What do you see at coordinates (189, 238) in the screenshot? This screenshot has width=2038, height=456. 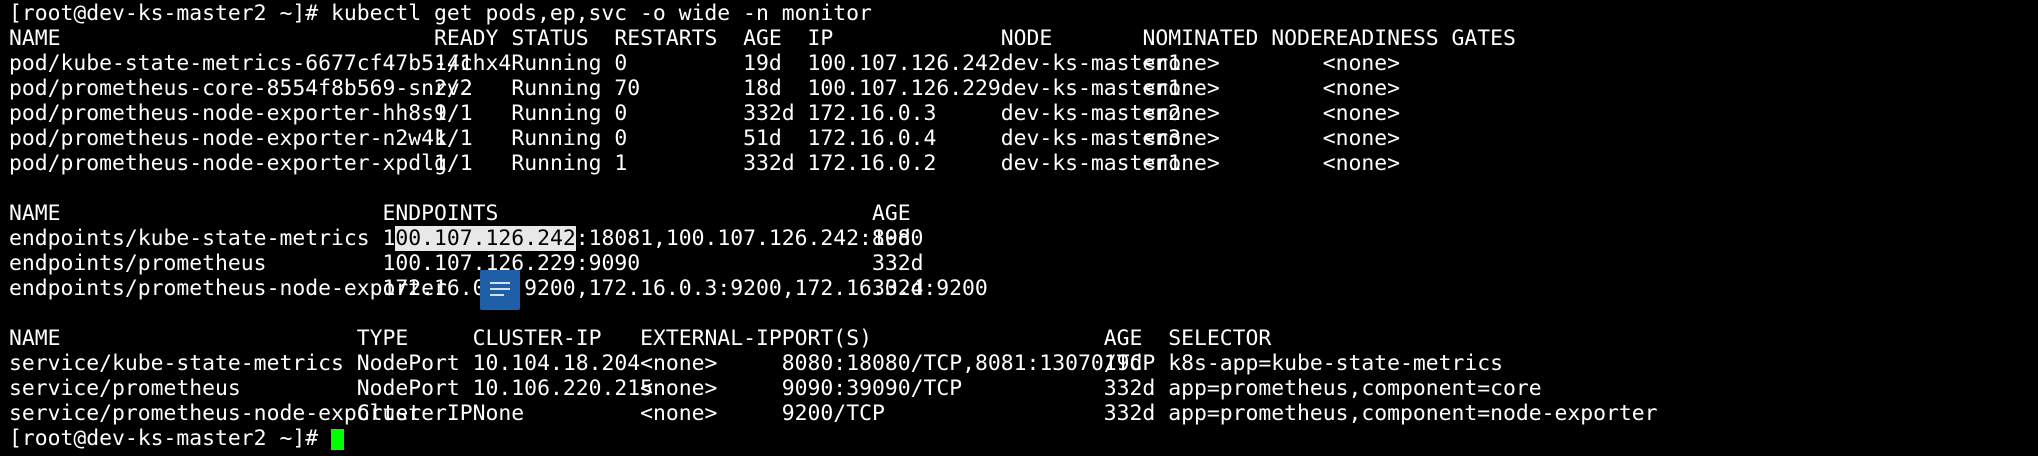 I see `table-cell: endpoints/kube-state-metrics` at bounding box center [189, 238].